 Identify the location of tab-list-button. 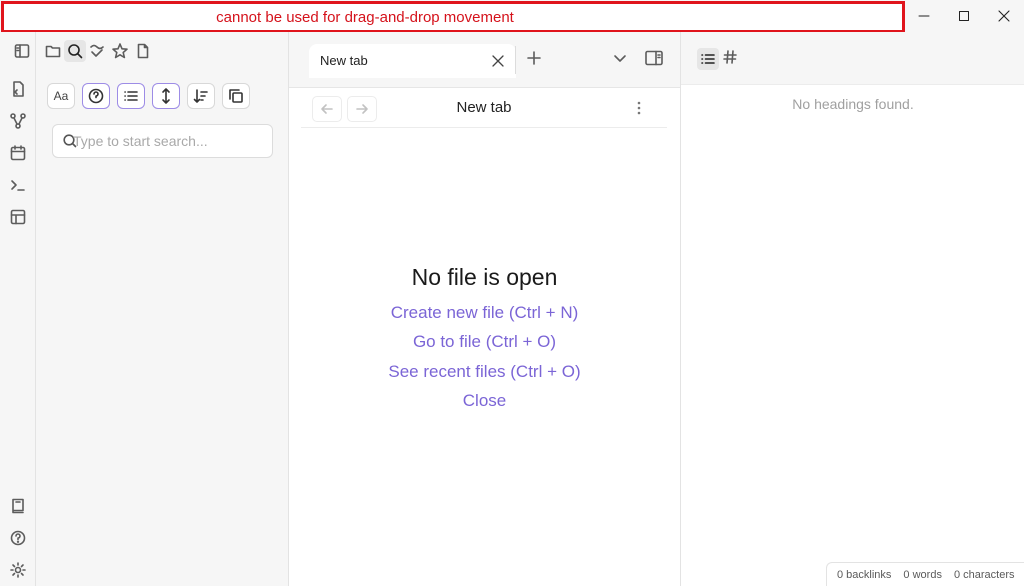
(620, 58).